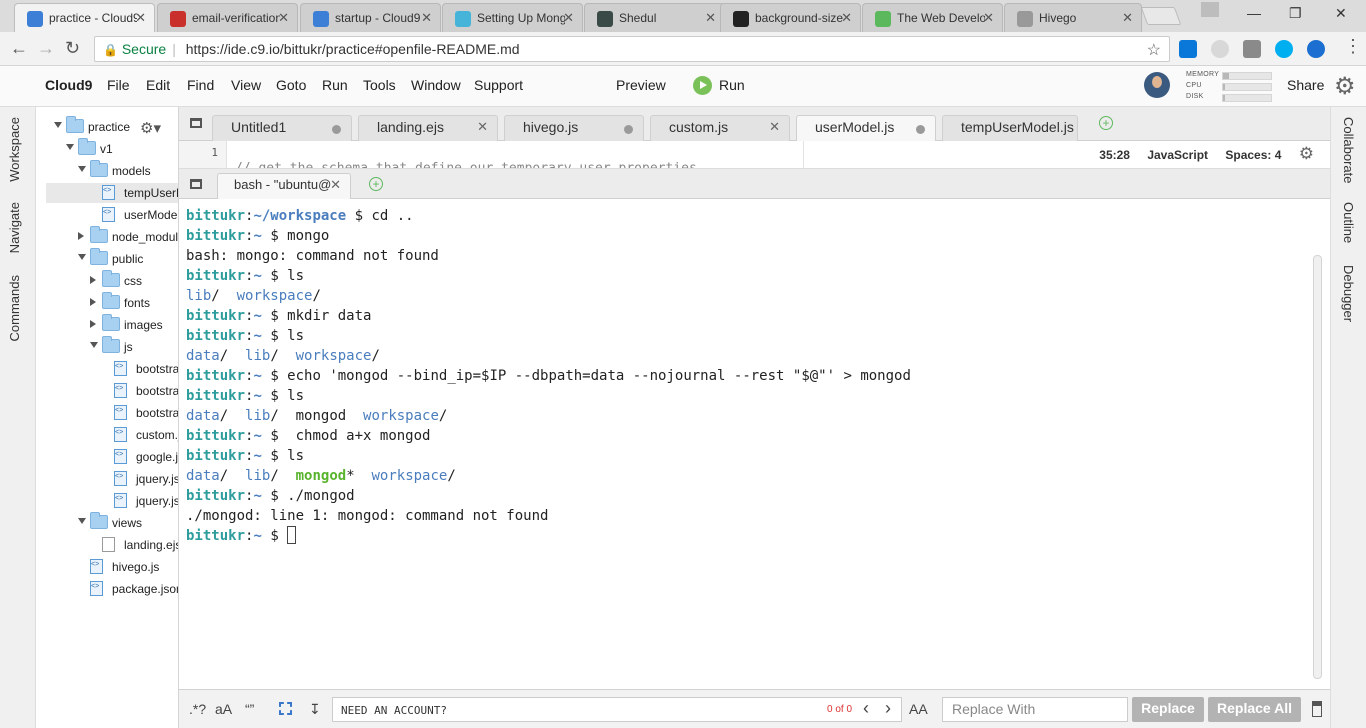 This screenshot has height=728, width=1366. Describe the element at coordinates (158, 85) in the screenshot. I see `menu-edit: Edit` at that location.